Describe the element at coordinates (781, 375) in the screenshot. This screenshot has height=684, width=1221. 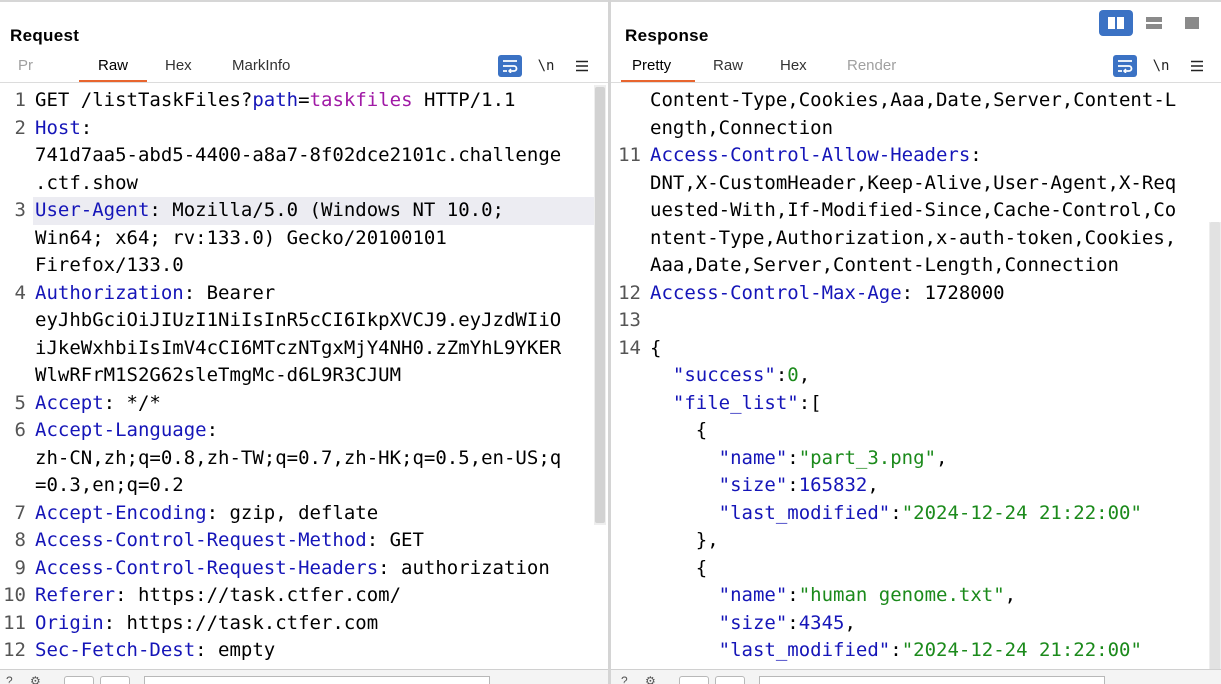
I see `code-token: :` at that location.